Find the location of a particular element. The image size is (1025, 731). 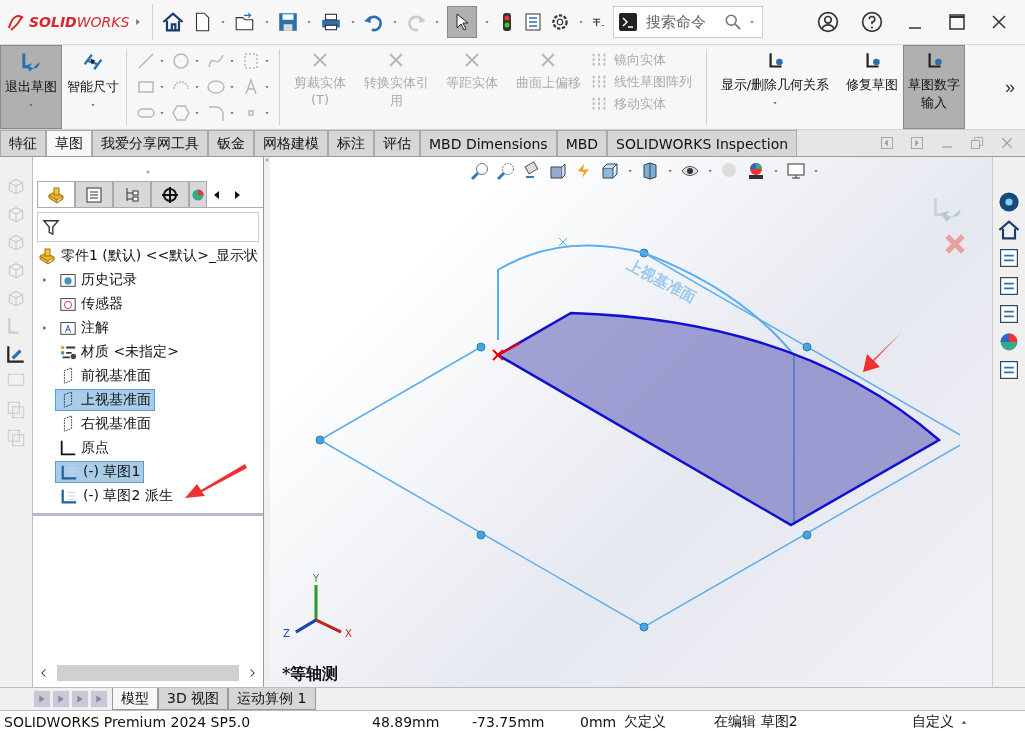

origin-axes-icon is located at coordinates (68, 448).